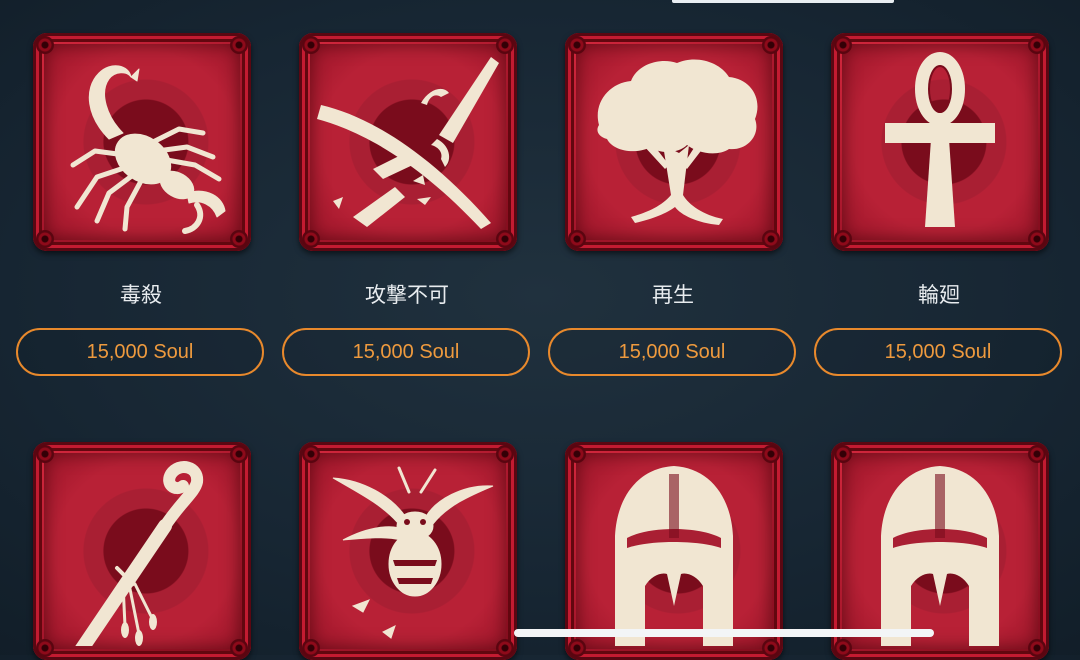  I want to click on skill-name: 再生, so click(673, 295).